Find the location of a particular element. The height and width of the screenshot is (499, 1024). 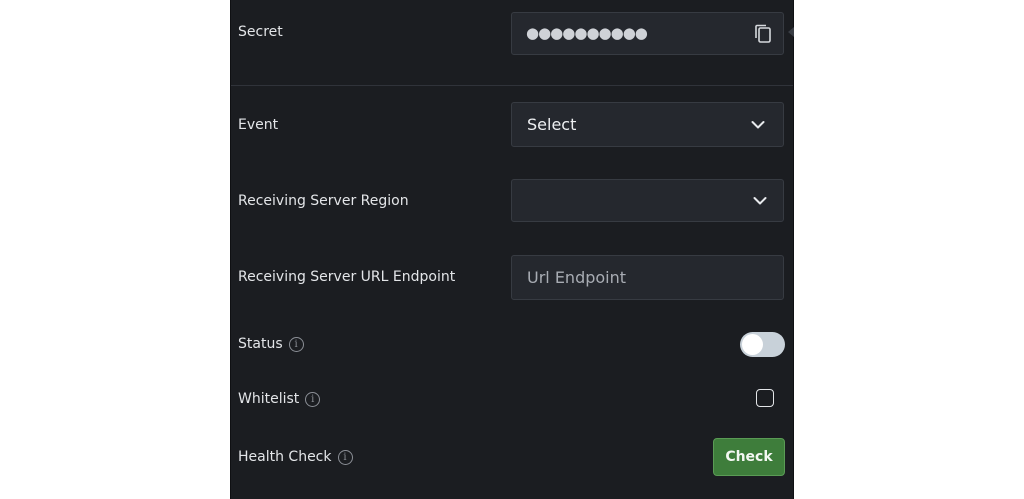

event-select: Select is located at coordinates (647, 124).